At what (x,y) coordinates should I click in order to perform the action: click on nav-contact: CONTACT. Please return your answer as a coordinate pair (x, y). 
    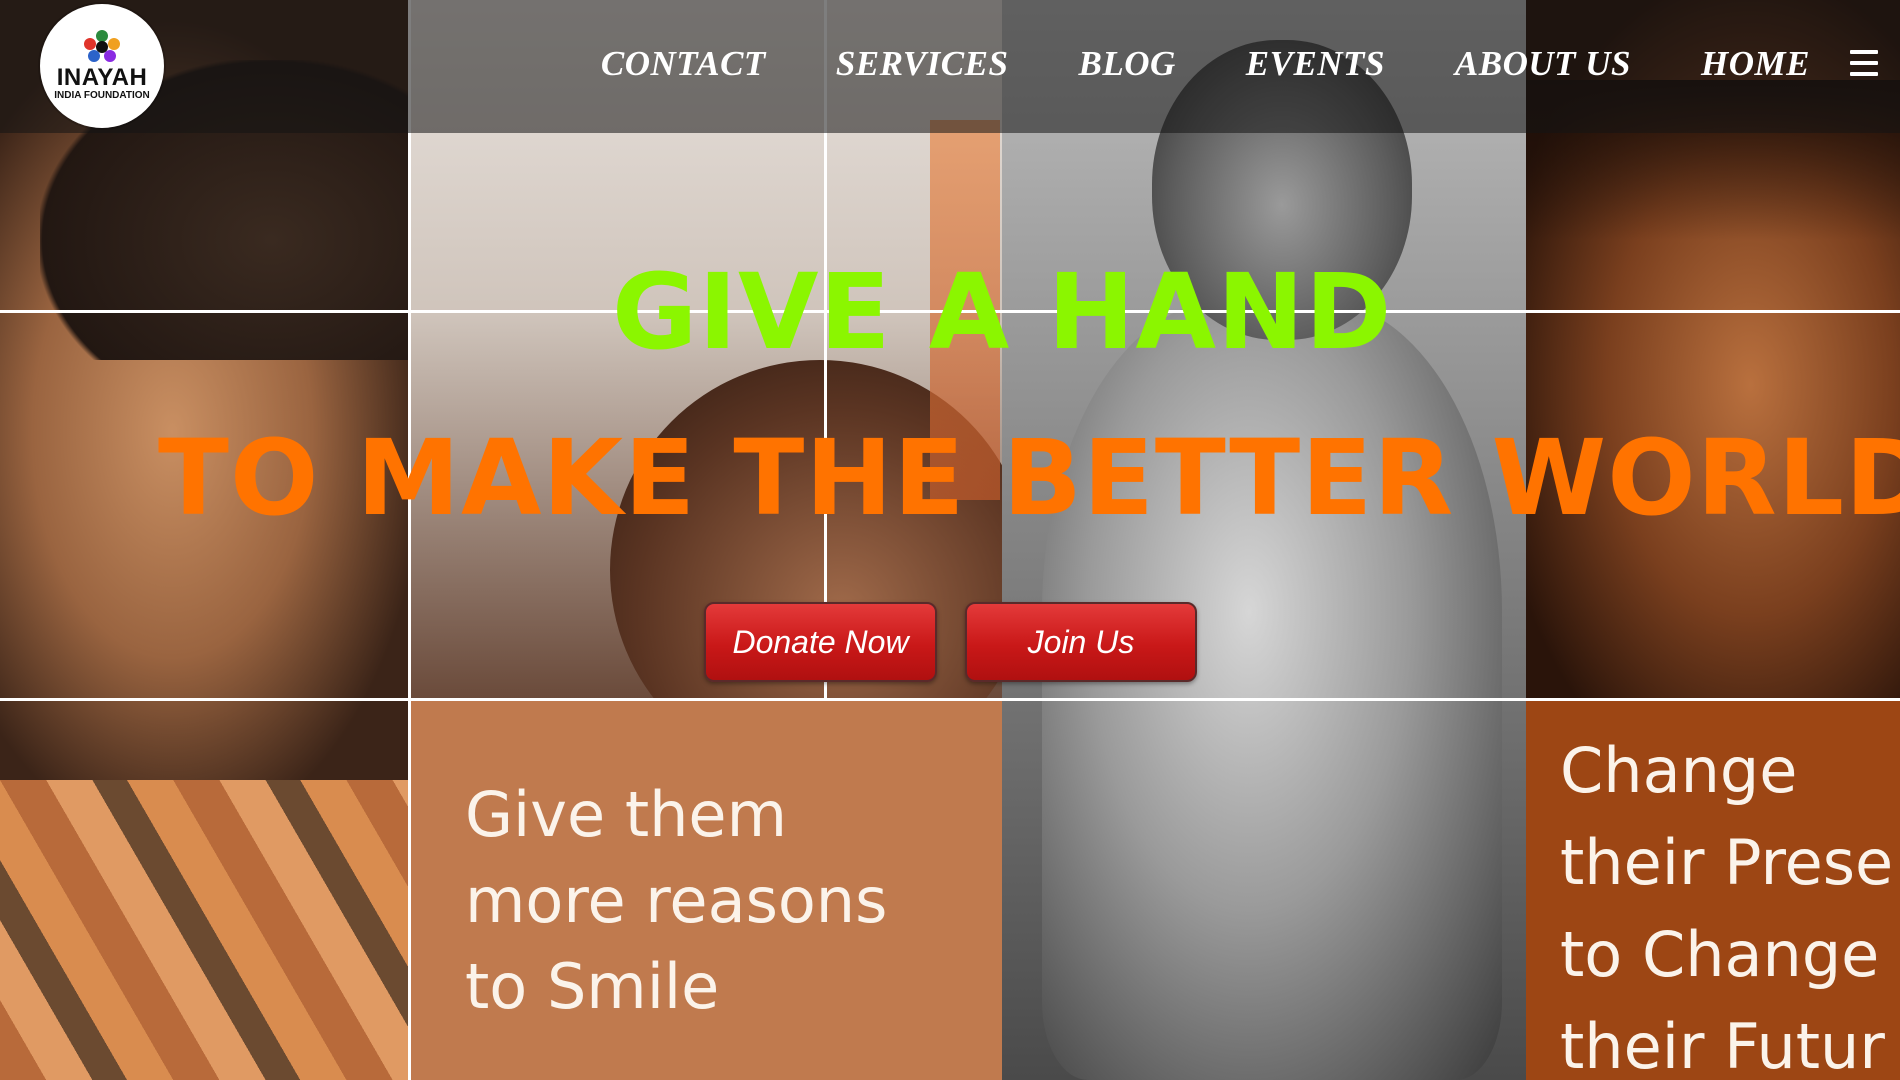
    Looking at the image, I should click on (683, 64).